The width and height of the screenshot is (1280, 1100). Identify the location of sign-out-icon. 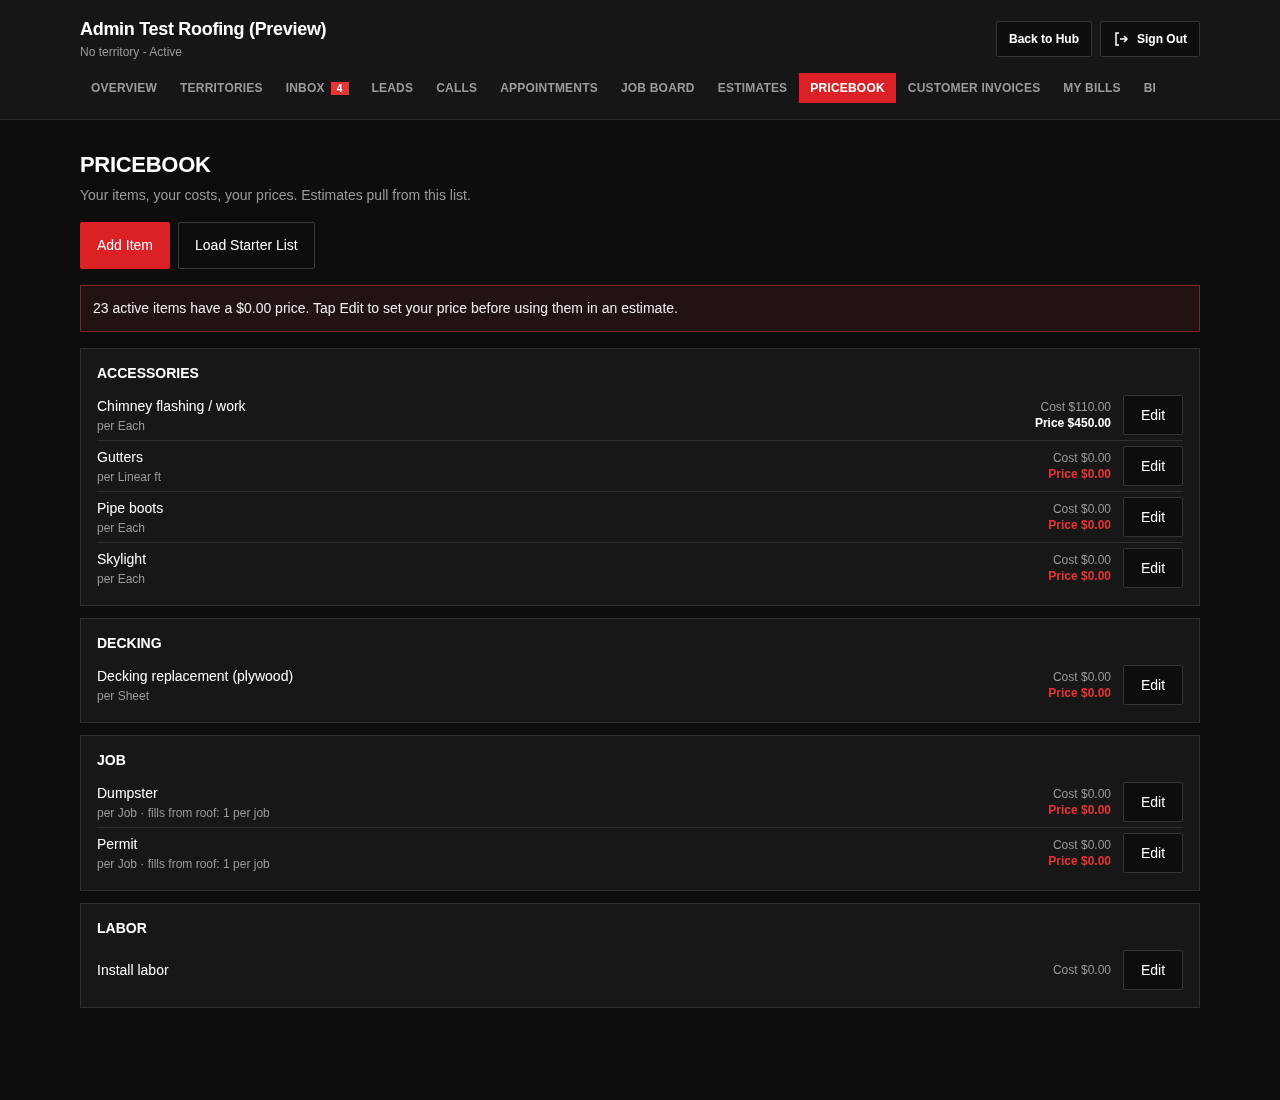
(1121, 38).